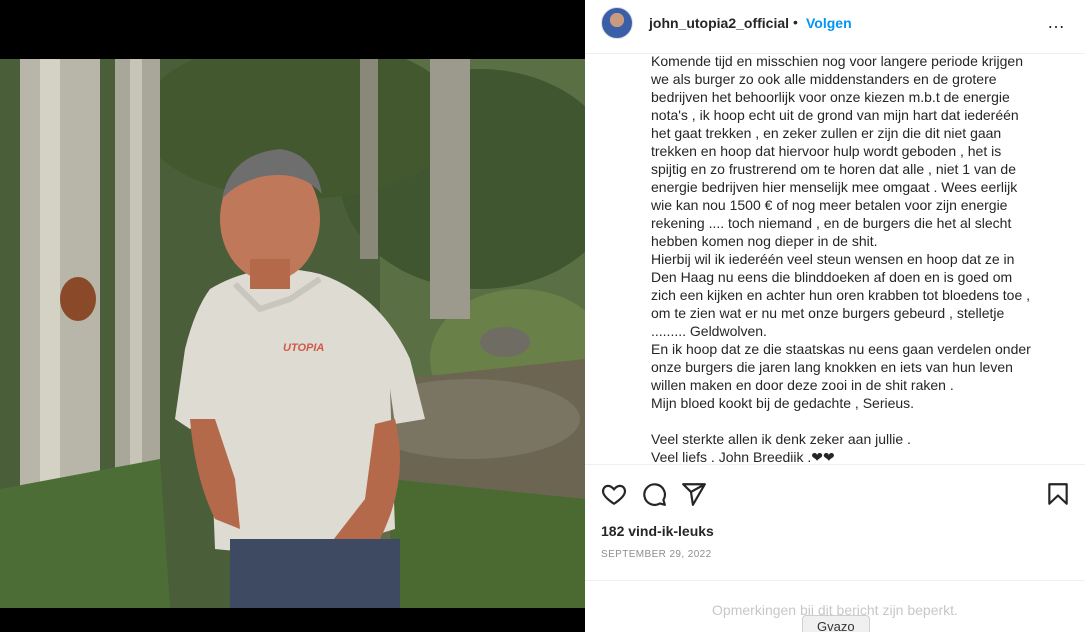  What do you see at coordinates (836, 623) in the screenshot?
I see `gvazo-tooltip: Gvazo` at bounding box center [836, 623].